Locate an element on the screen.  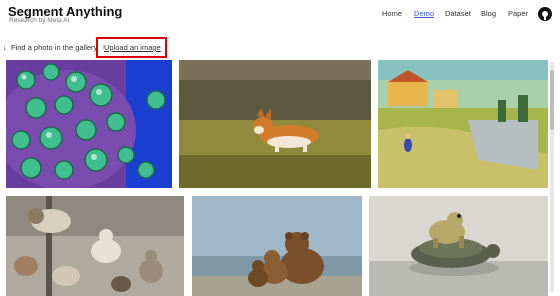
nav-blog: Blog is located at coordinates (488, 13).